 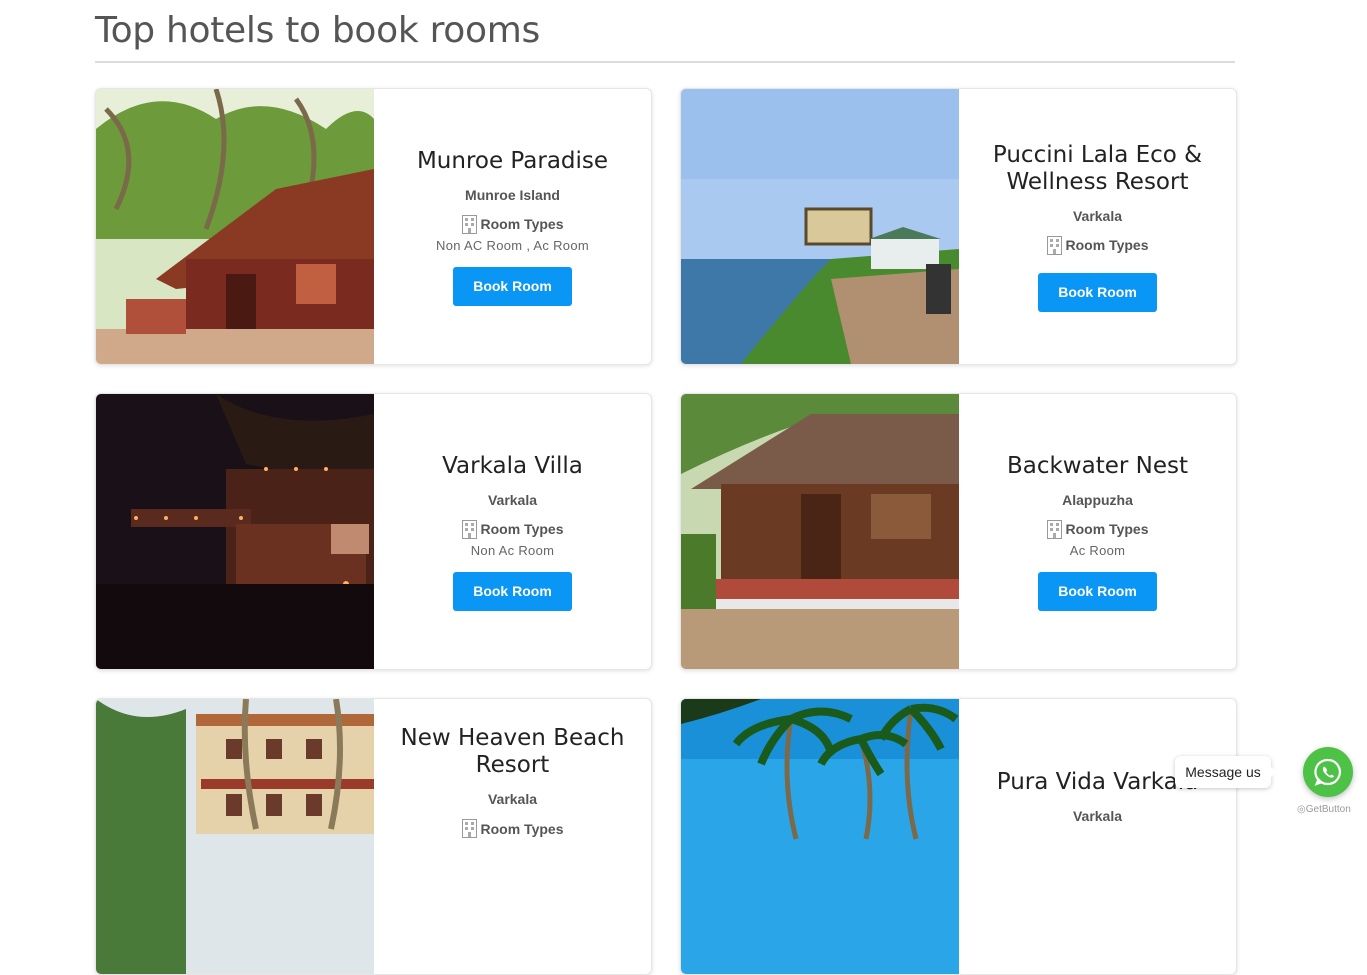 What do you see at coordinates (1328, 809) in the screenshot?
I see `getbutton-label: GetButton` at bounding box center [1328, 809].